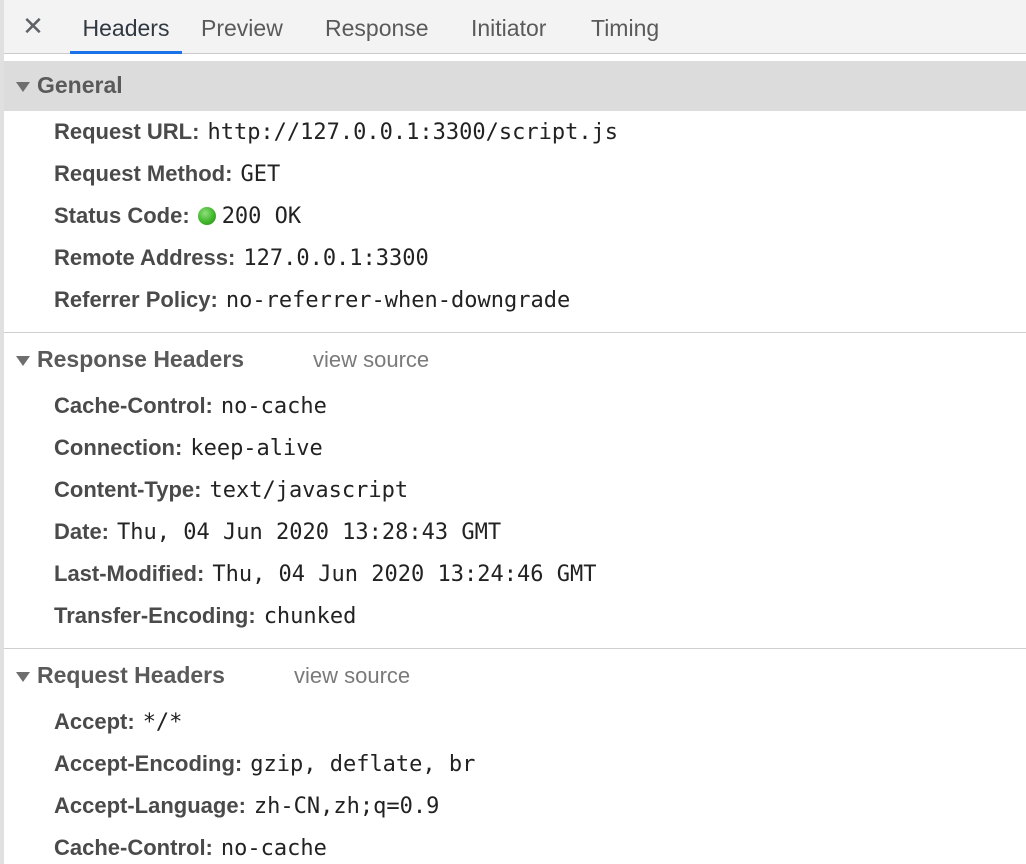  I want to click on header-key: Request URL:, so click(127, 131).